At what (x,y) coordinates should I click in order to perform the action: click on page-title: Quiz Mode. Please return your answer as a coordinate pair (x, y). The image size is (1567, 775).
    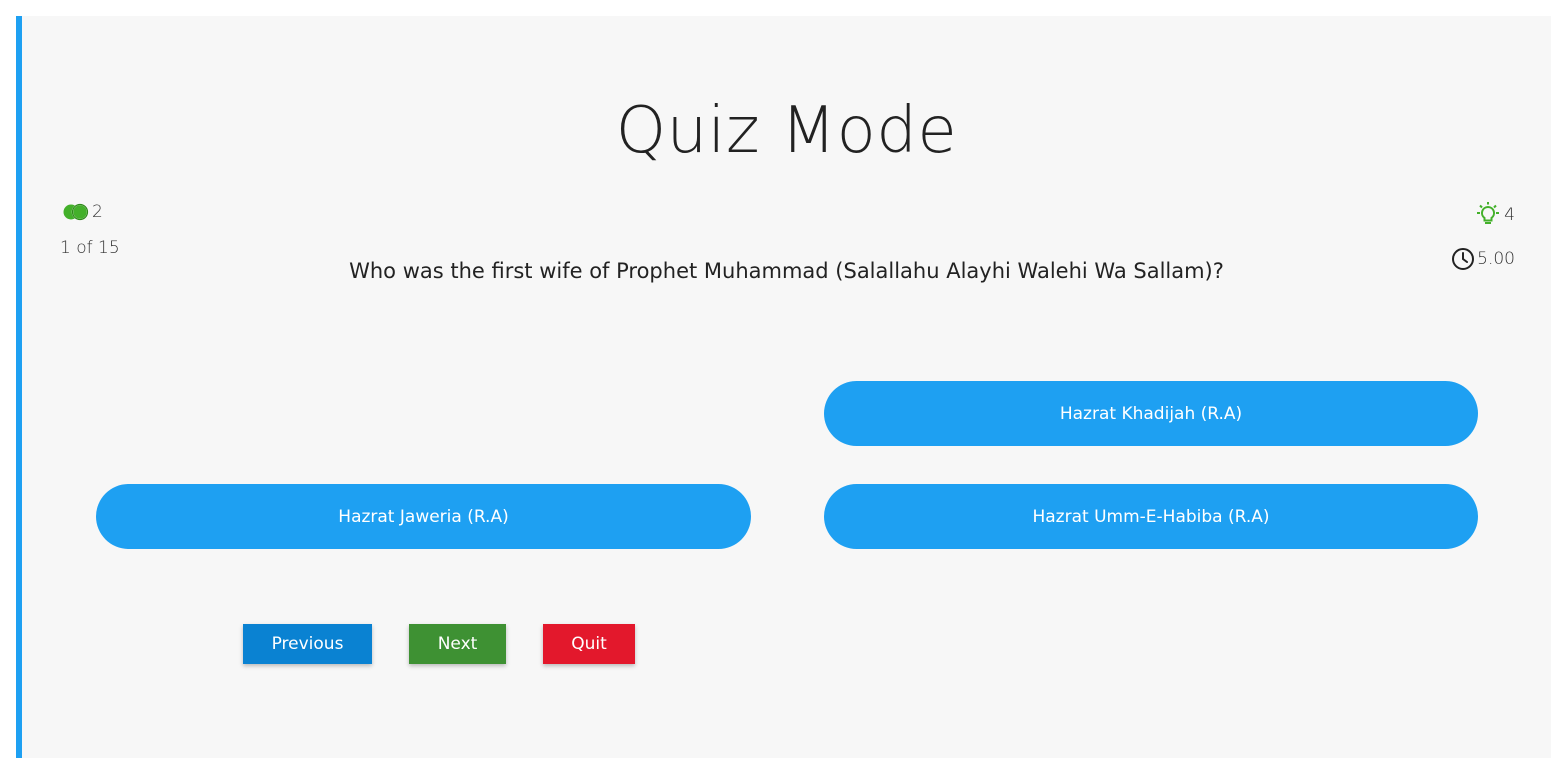
    Looking at the image, I should click on (786, 131).